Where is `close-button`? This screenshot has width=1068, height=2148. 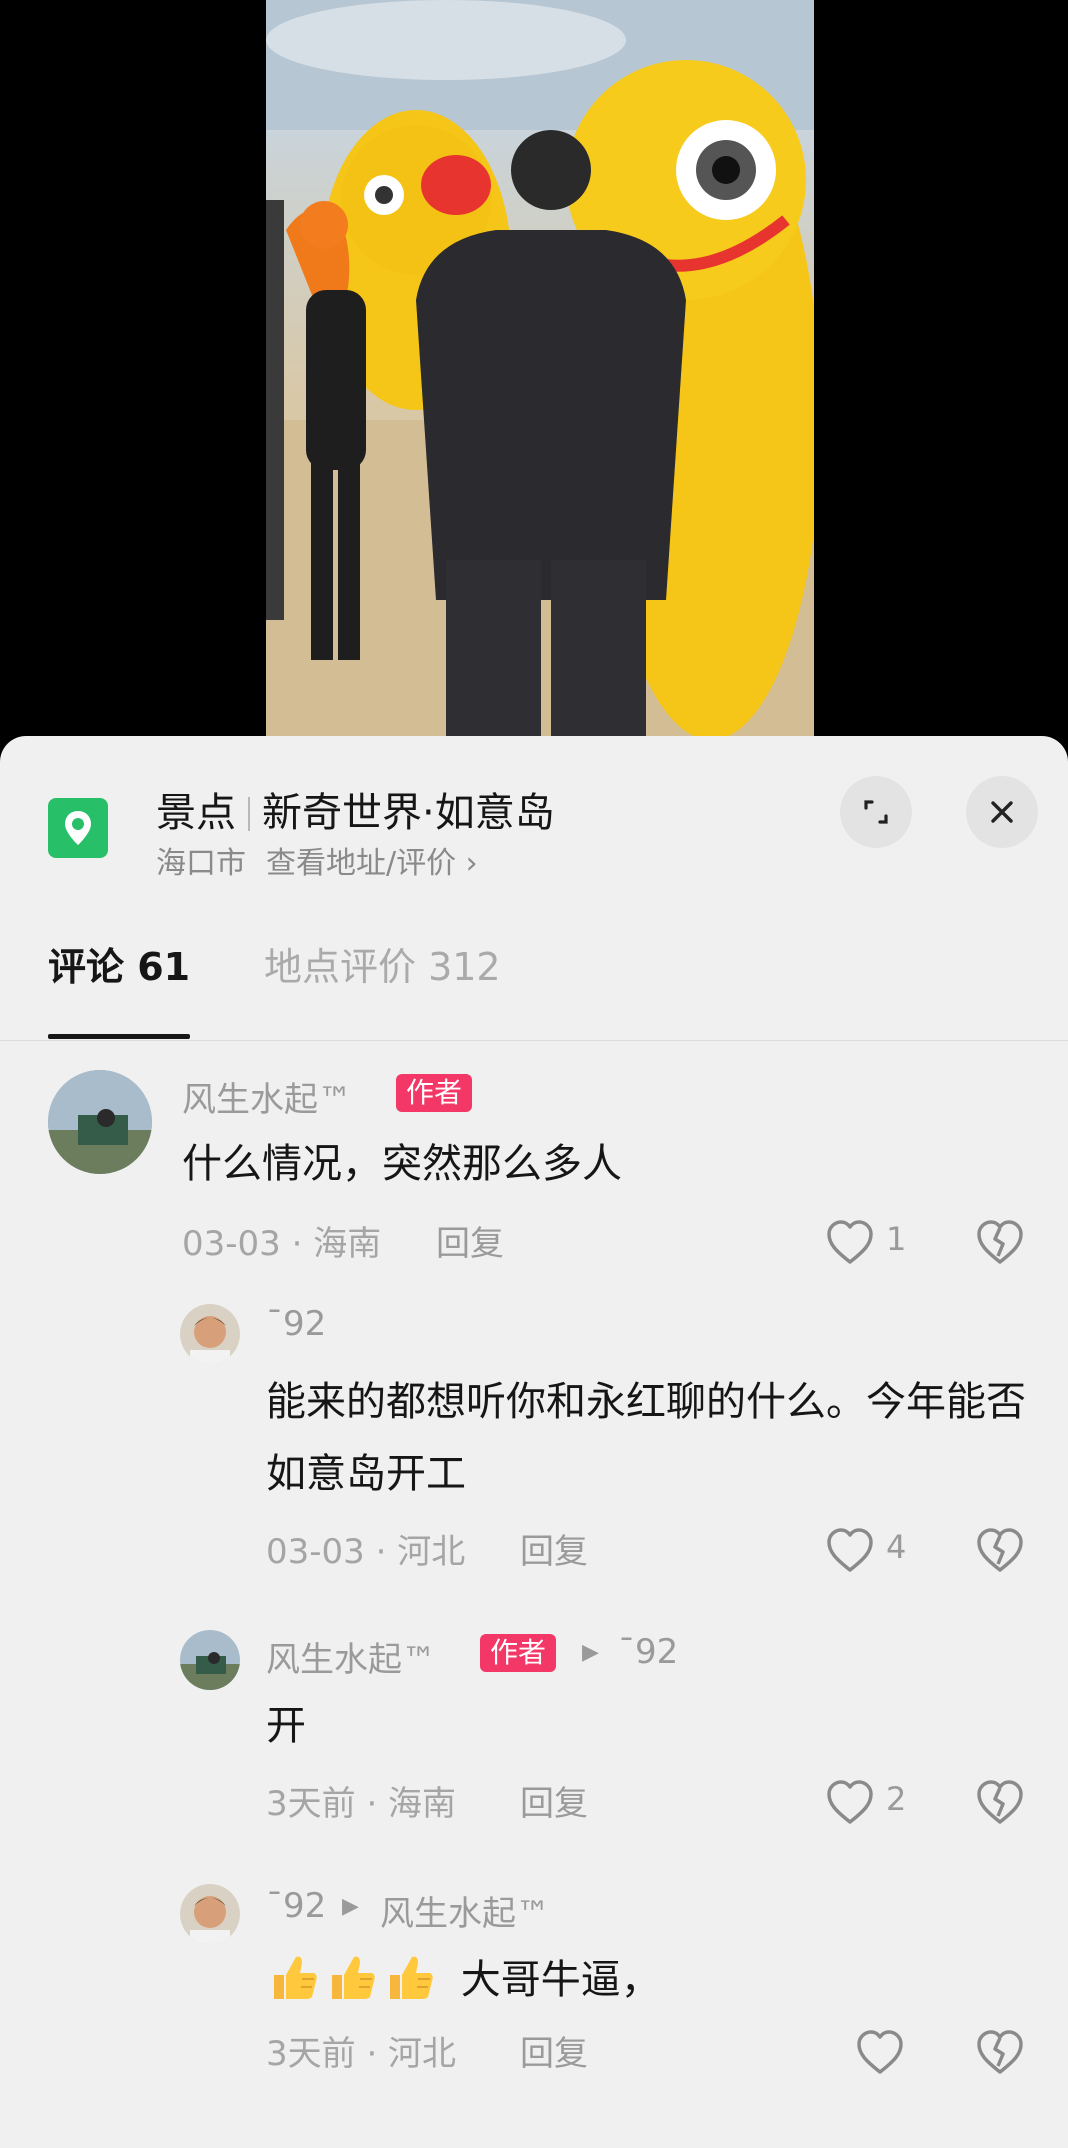
close-button is located at coordinates (1002, 812).